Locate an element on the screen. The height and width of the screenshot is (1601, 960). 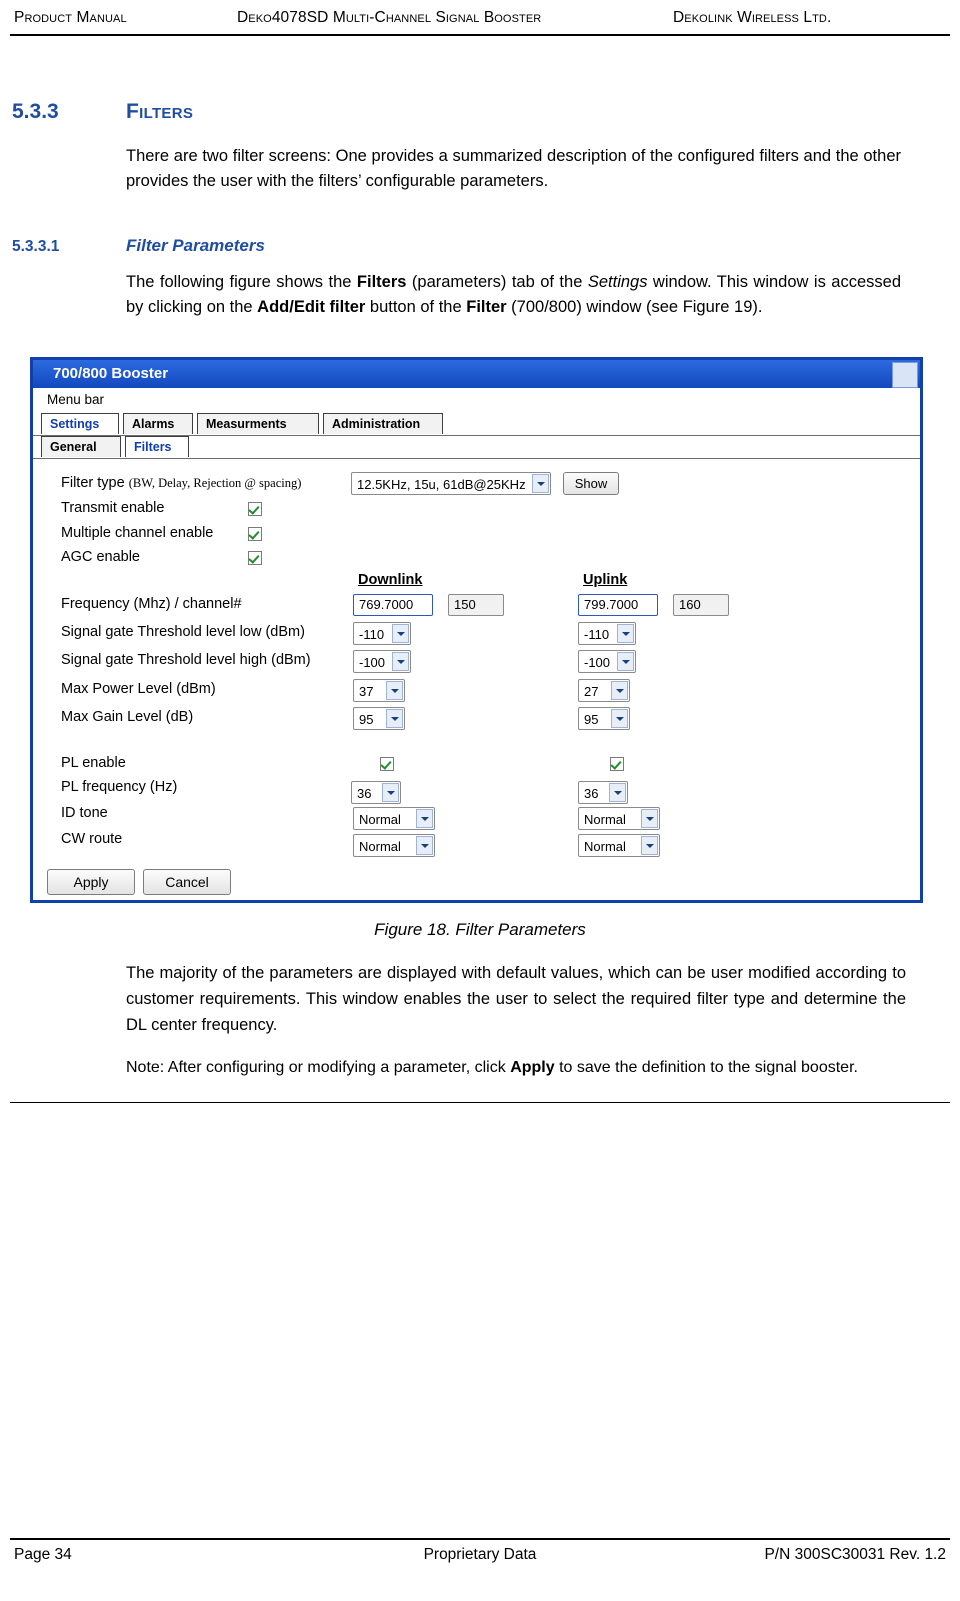
downlink-pl-frequency-value: 36 is located at coordinates (364, 793).